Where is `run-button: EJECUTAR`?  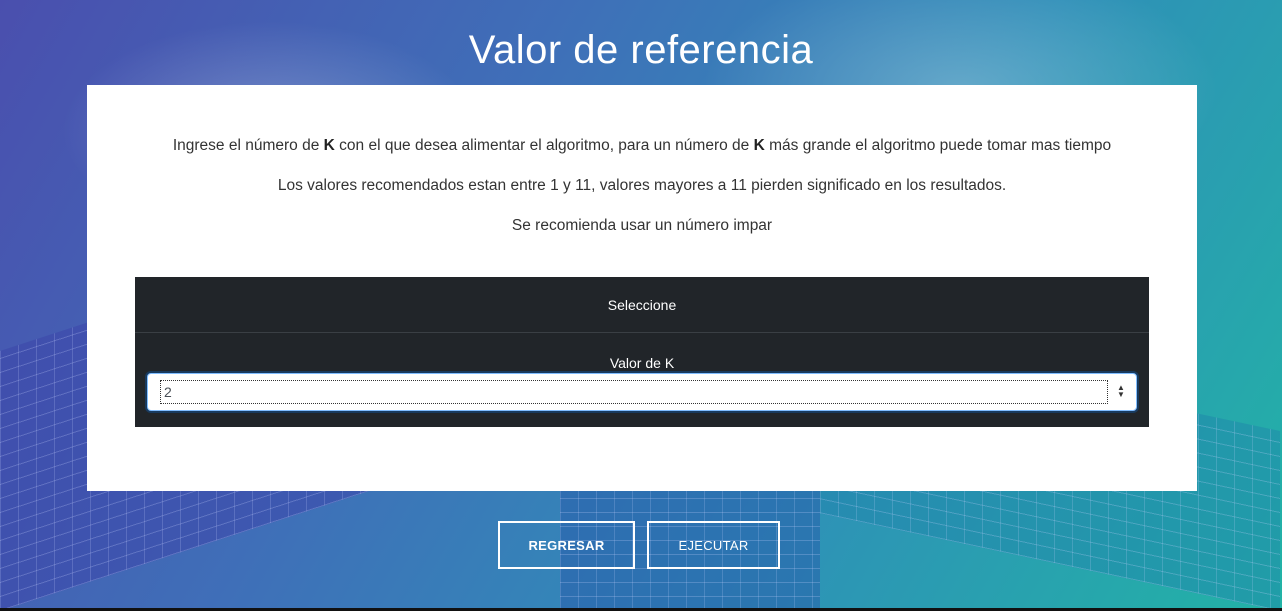 run-button: EJECUTAR is located at coordinates (713, 545).